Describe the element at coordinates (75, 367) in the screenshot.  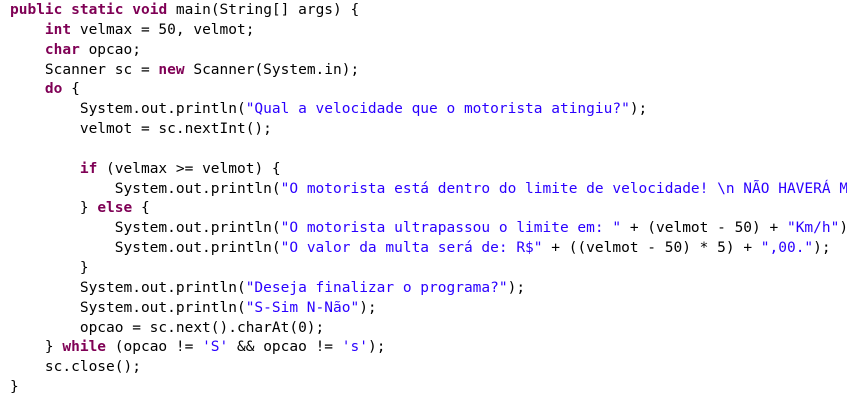
I see `code-token: sc.close();` at that location.